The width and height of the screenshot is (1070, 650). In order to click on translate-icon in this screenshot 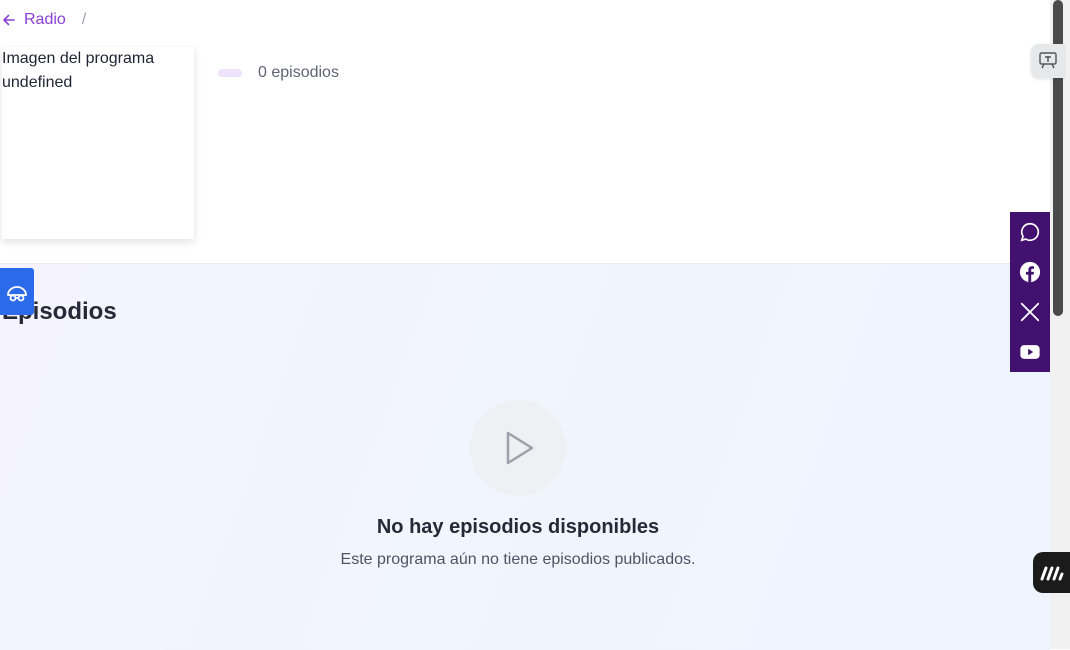, I will do `click(1047, 60)`.